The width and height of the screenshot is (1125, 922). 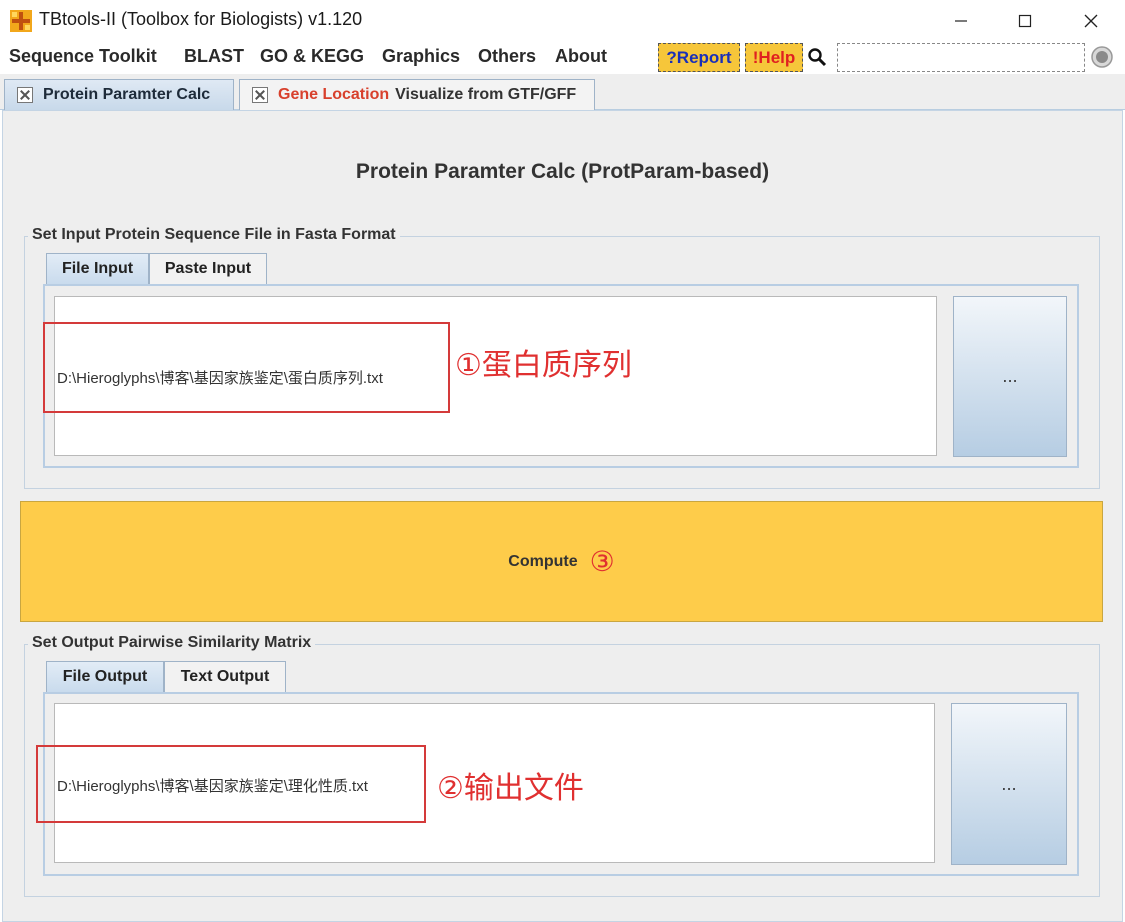 I want to click on maximize-icon, so click(x=1025, y=21).